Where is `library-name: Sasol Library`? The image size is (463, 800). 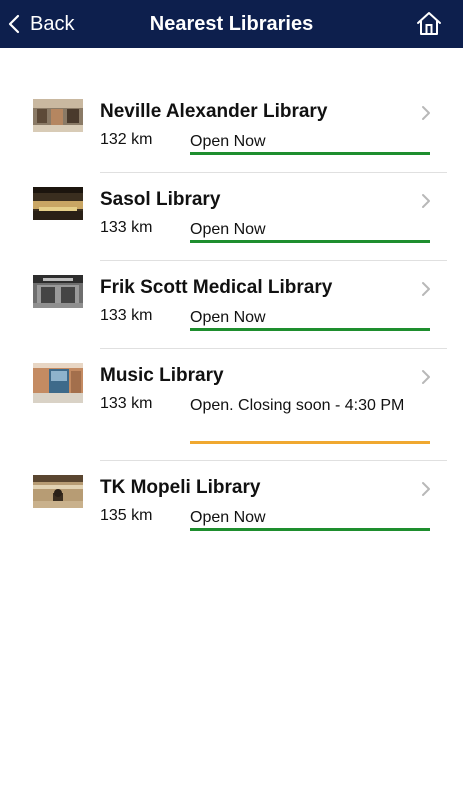 library-name: Sasol Library is located at coordinates (160, 199).